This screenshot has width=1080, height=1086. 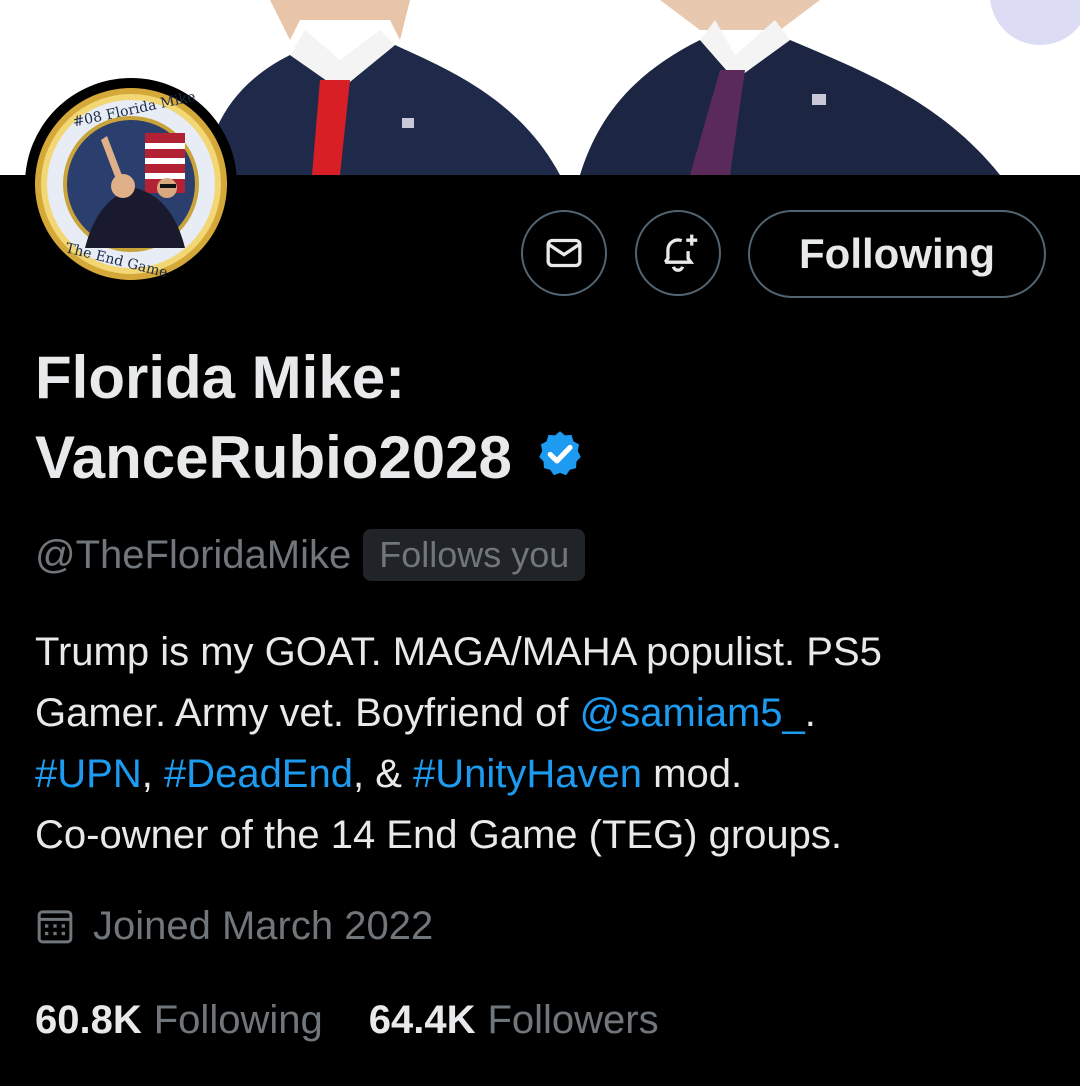 What do you see at coordinates (527, 774) in the screenshot?
I see `hashtag-link-unityhaven: #UnityHaven` at bounding box center [527, 774].